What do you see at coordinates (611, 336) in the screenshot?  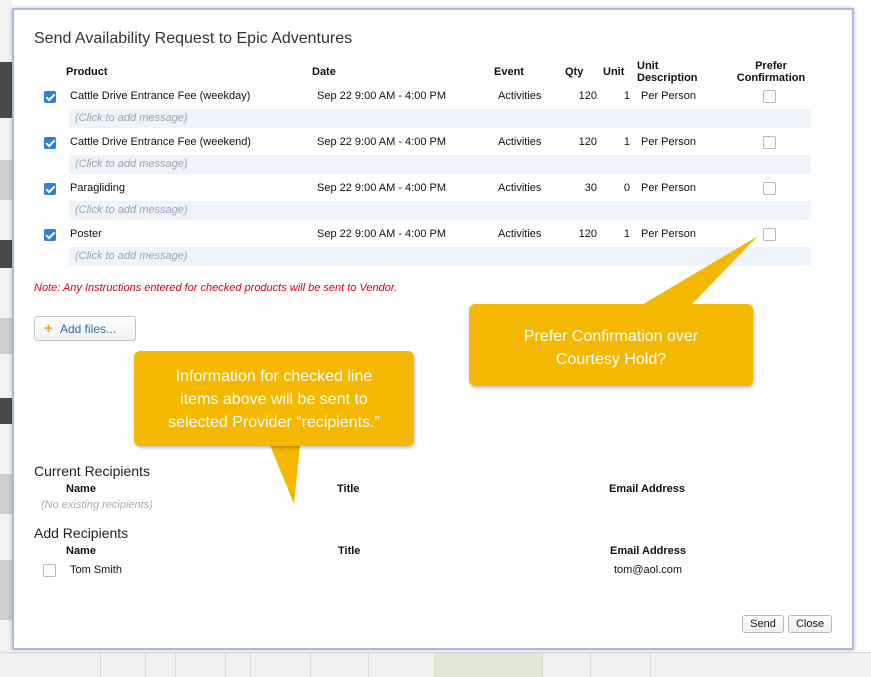 I see `prefer-callout-line1: Prefer Confirmation over` at bounding box center [611, 336].